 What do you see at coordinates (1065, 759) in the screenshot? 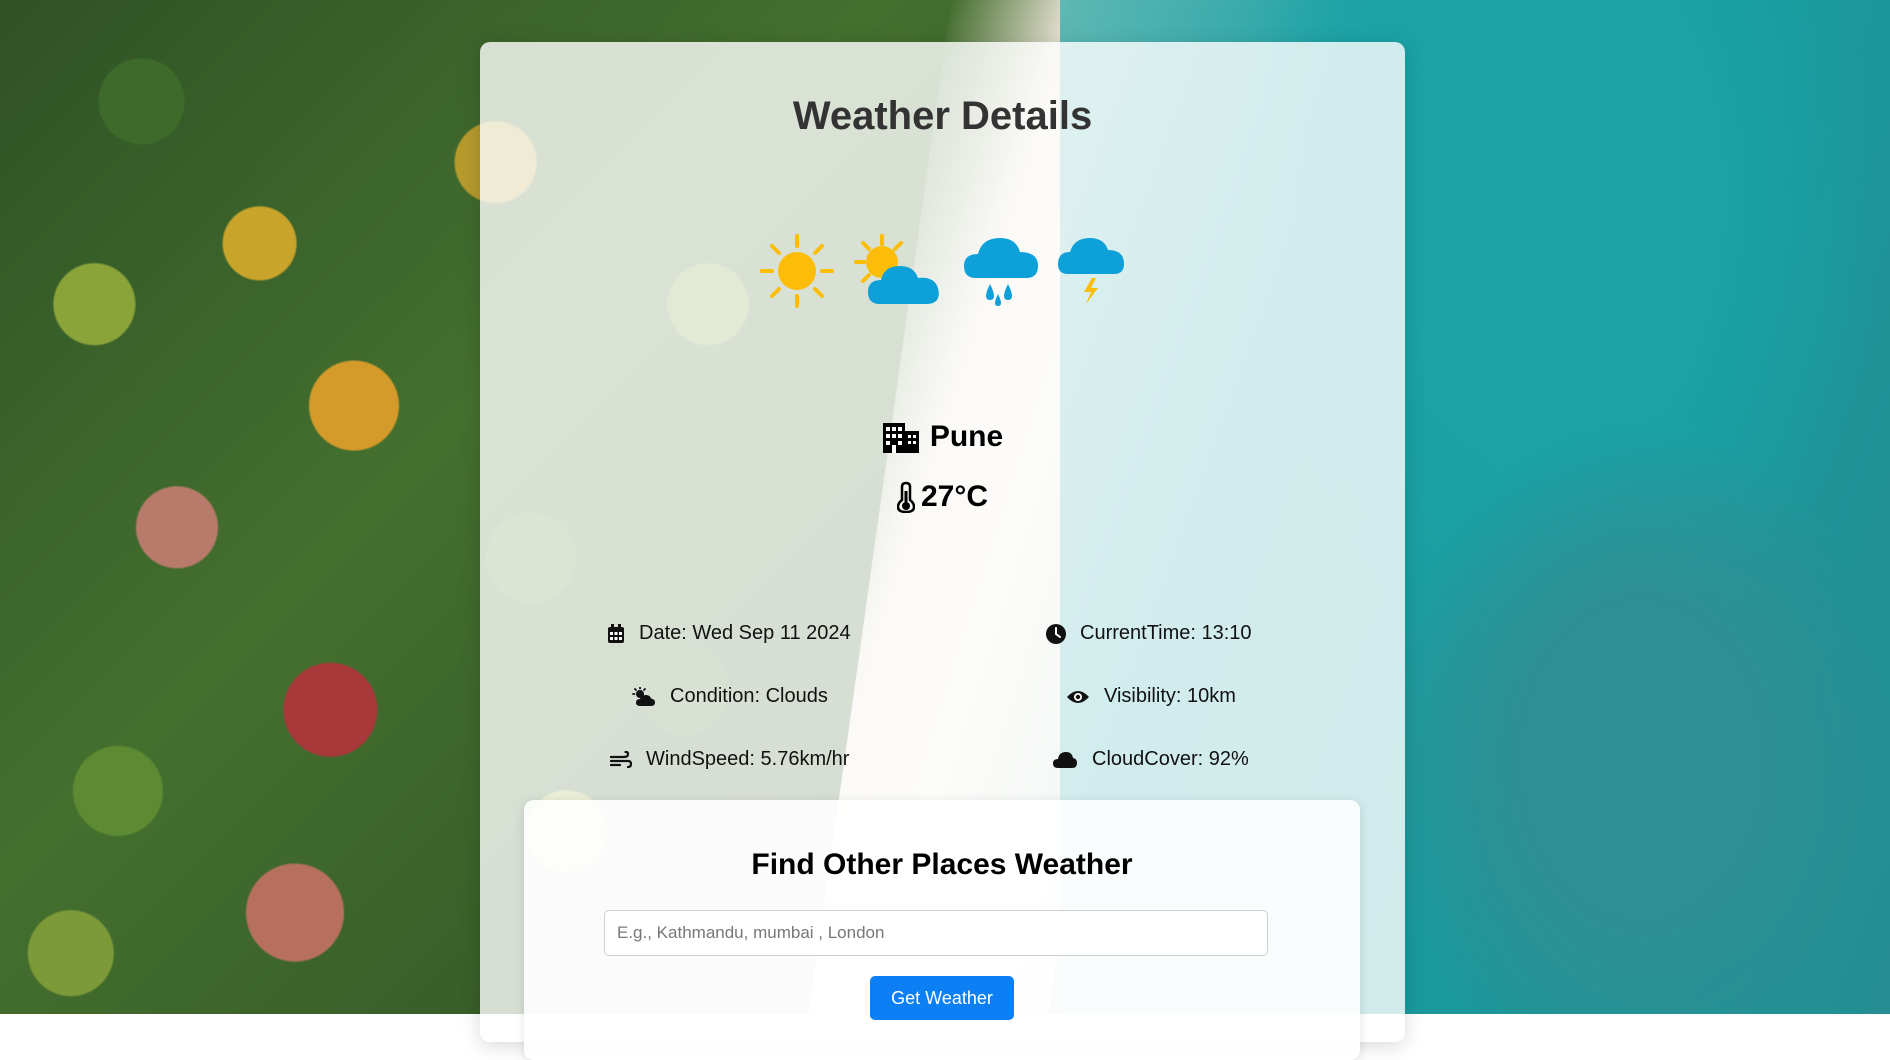
I see `cloud-icon` at bounding box center [1065, 759].